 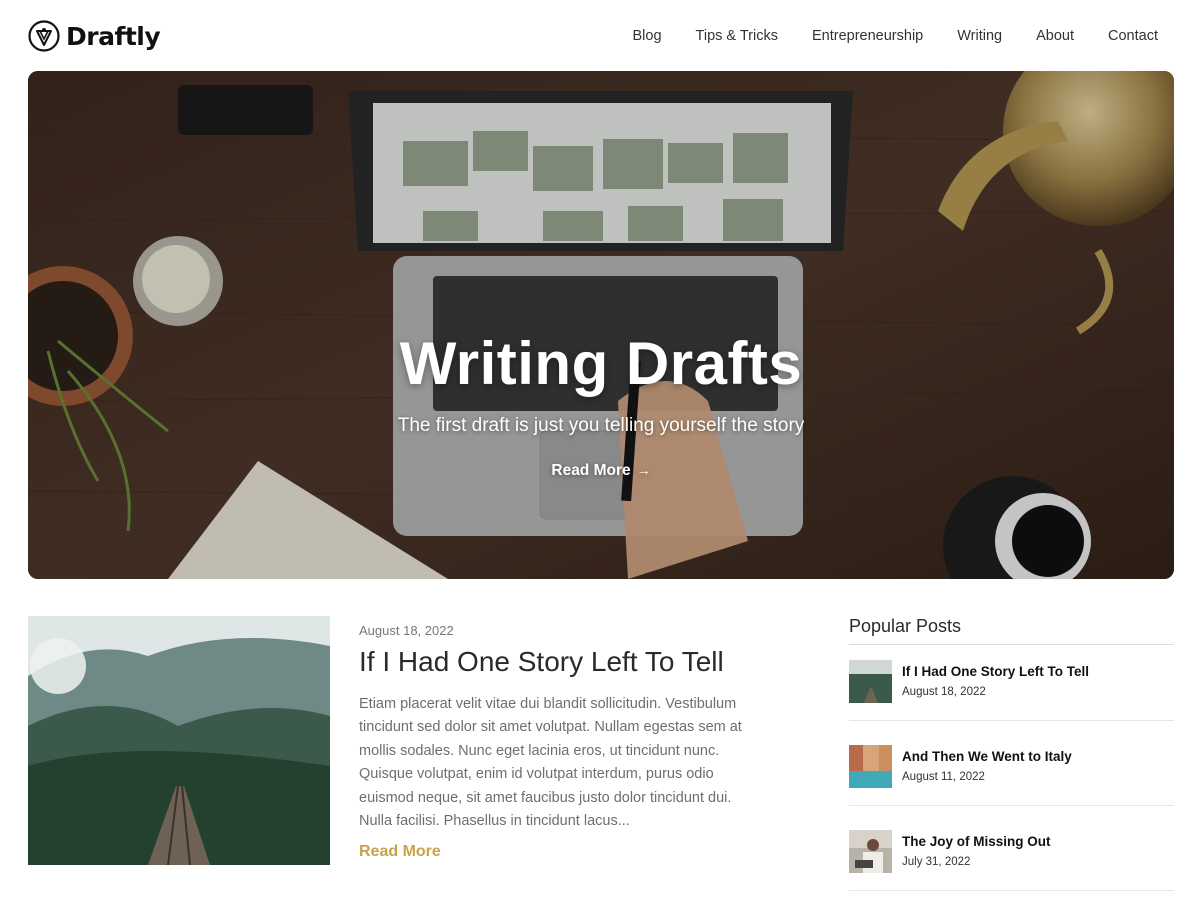 I want to click on popular-post-title: And Then We Went to Italy, so click(x=987, y=756).